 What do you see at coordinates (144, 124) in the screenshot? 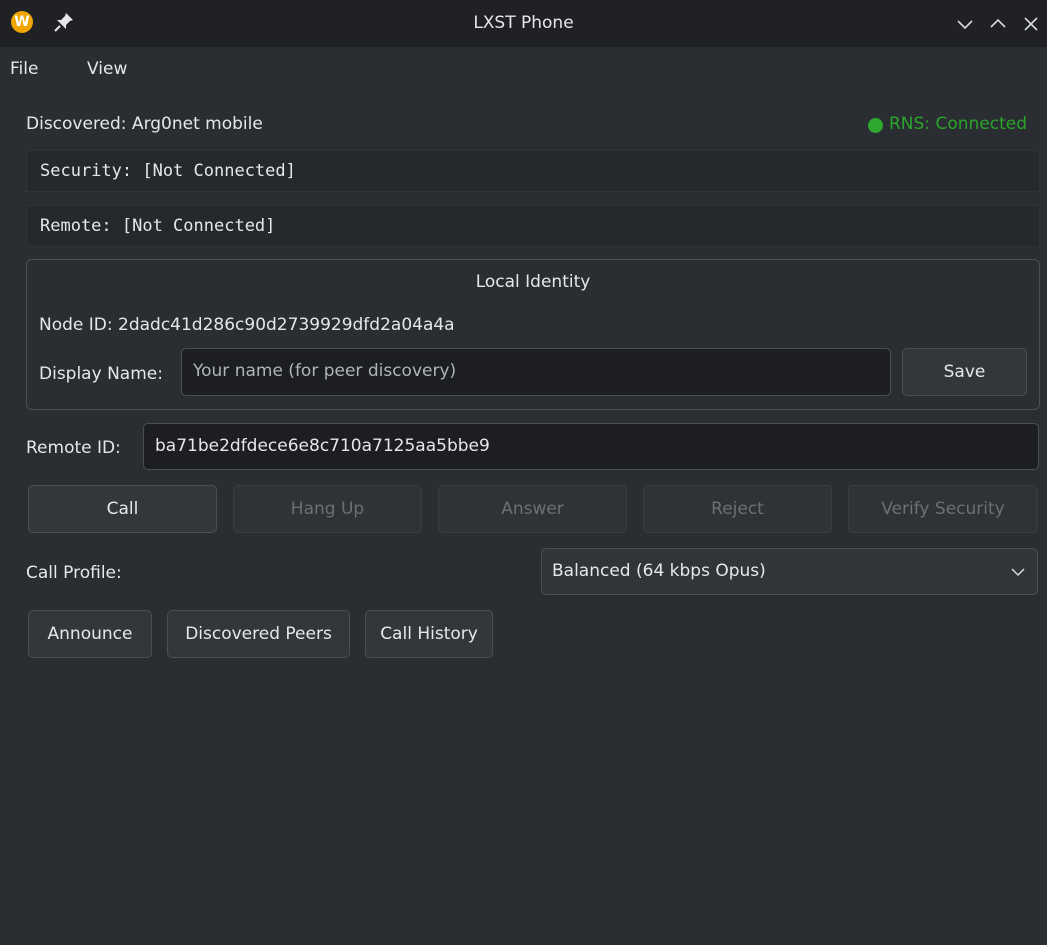
I see `discovered-label: Discovered: Arg0net mobile` at bounding box center [144, 124].